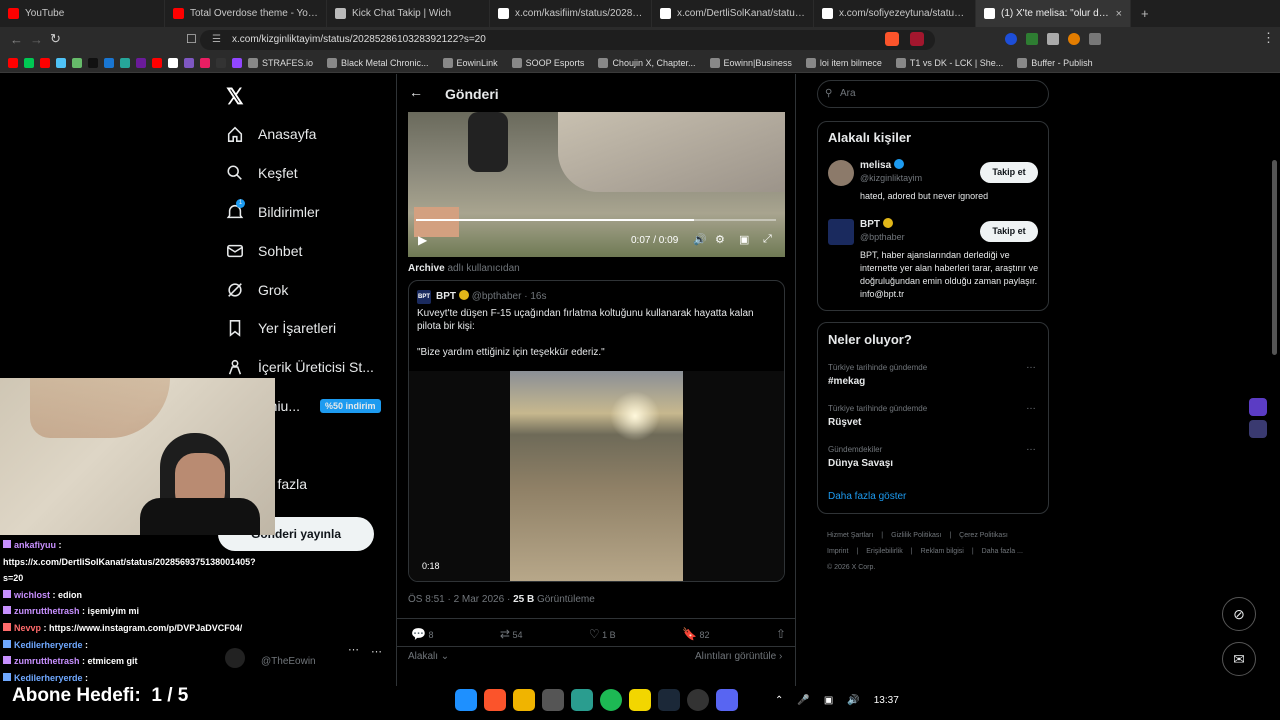  What do you see at coordinates (408, 13) in the screenshot?
I see `browser-tab: Kick Chat Takip | Wich` at bounding box center [408, 13].